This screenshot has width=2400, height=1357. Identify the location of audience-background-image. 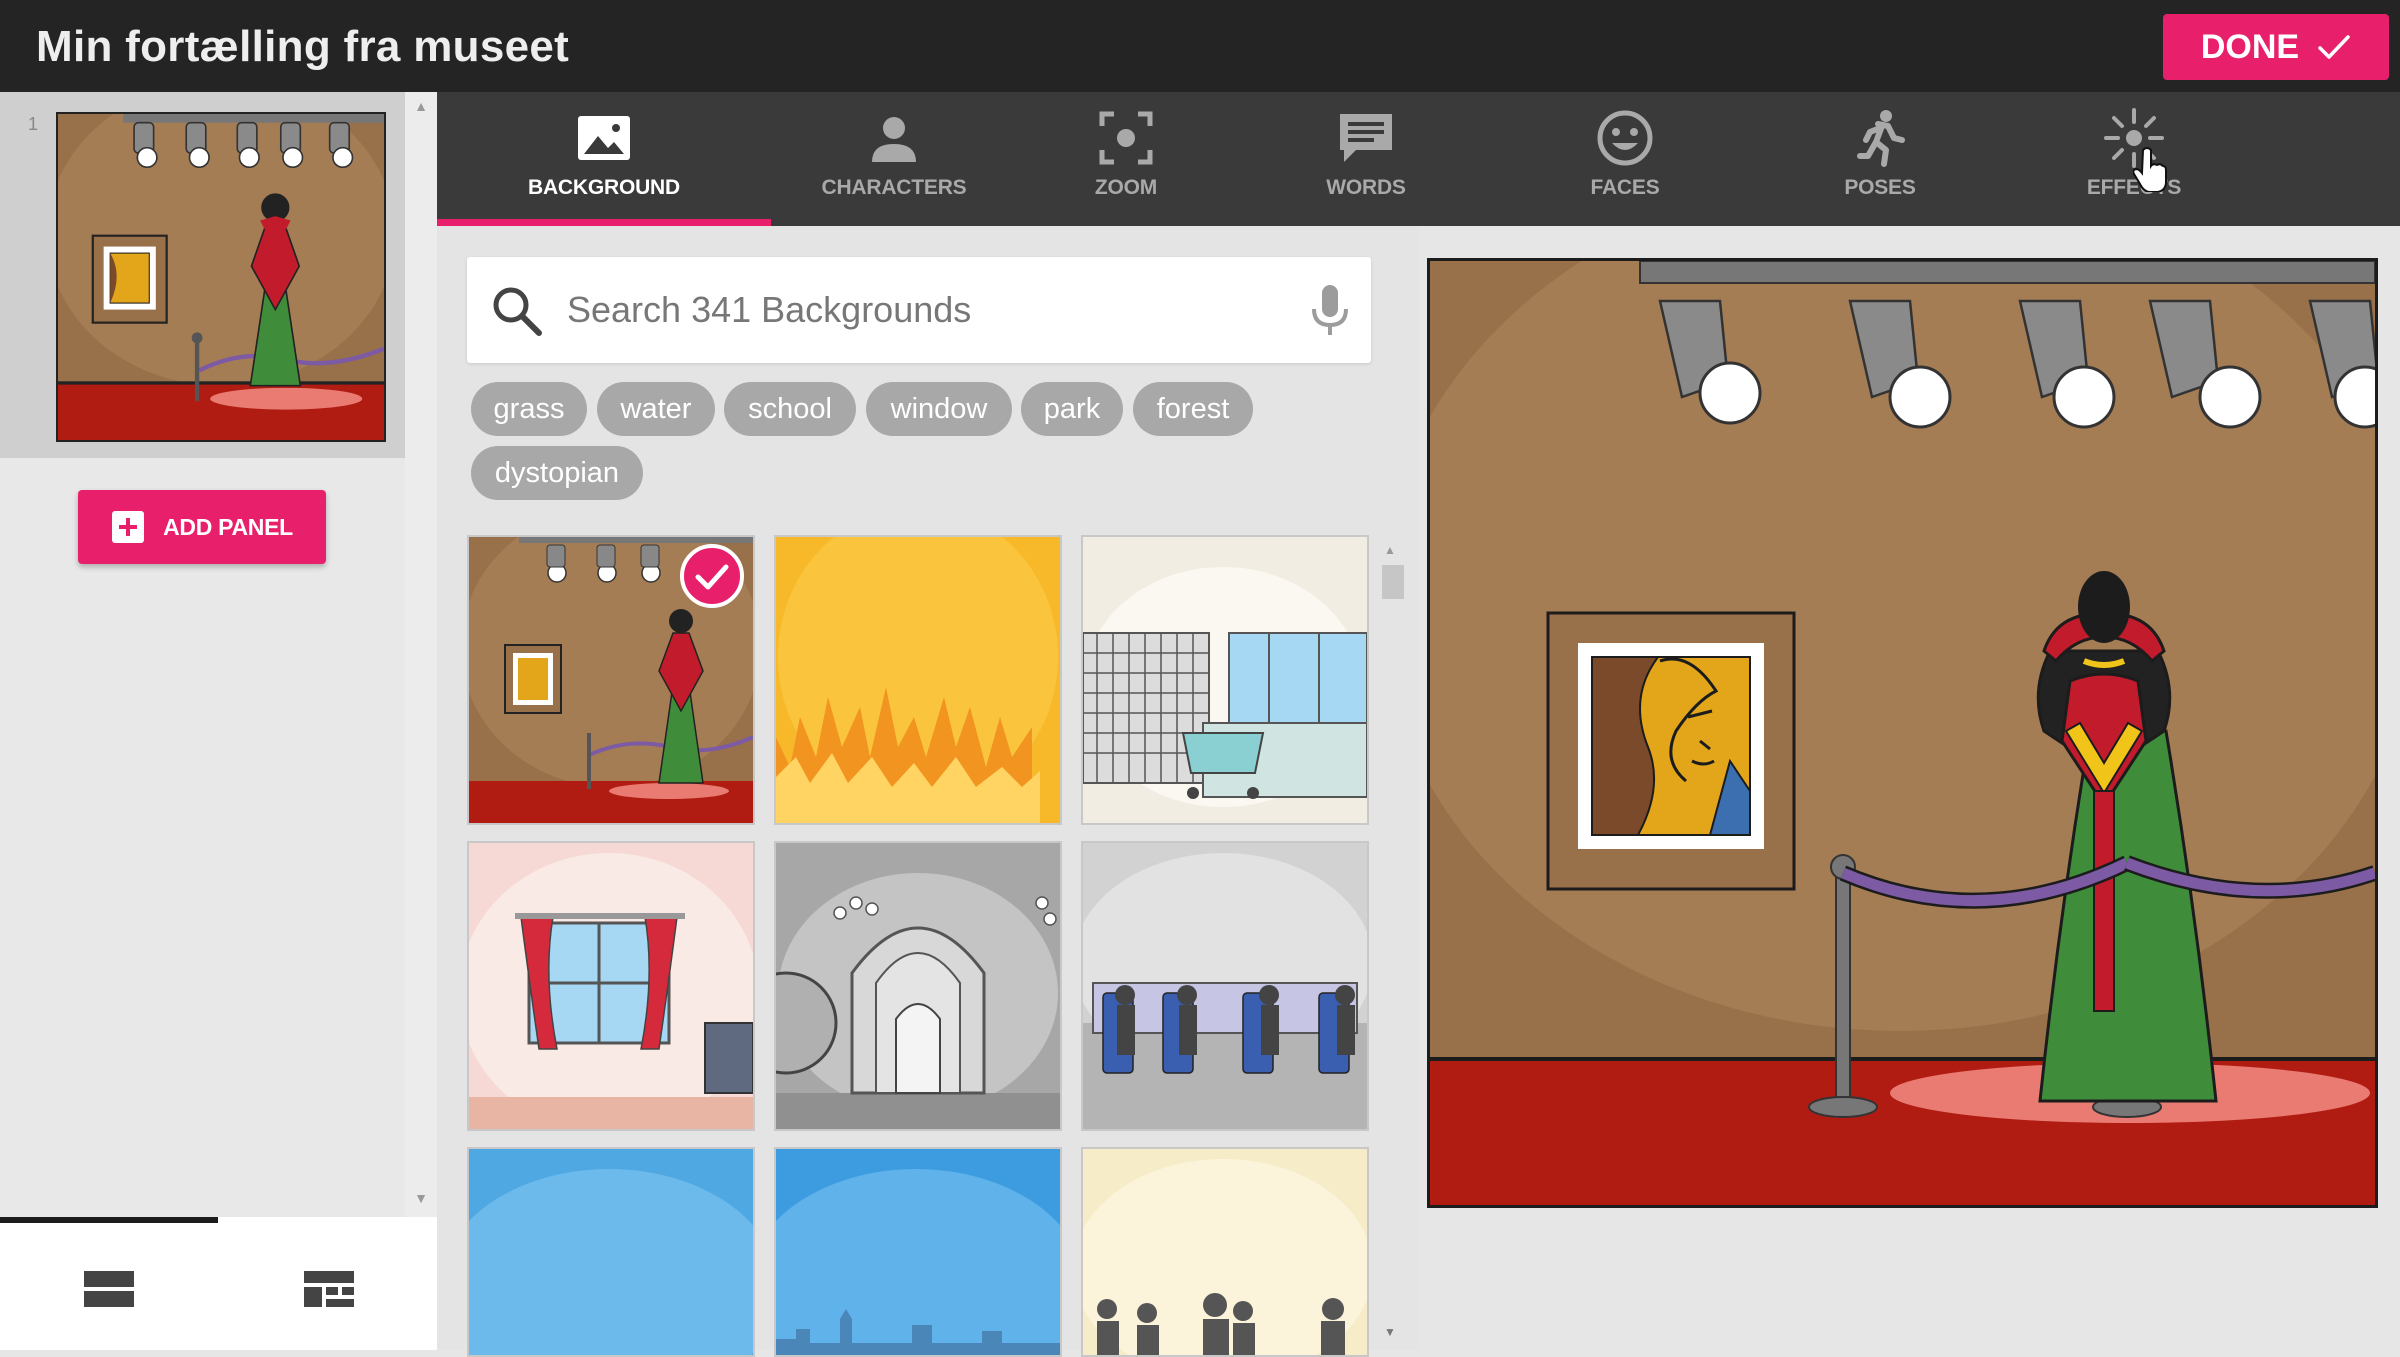
(1225, 1252).